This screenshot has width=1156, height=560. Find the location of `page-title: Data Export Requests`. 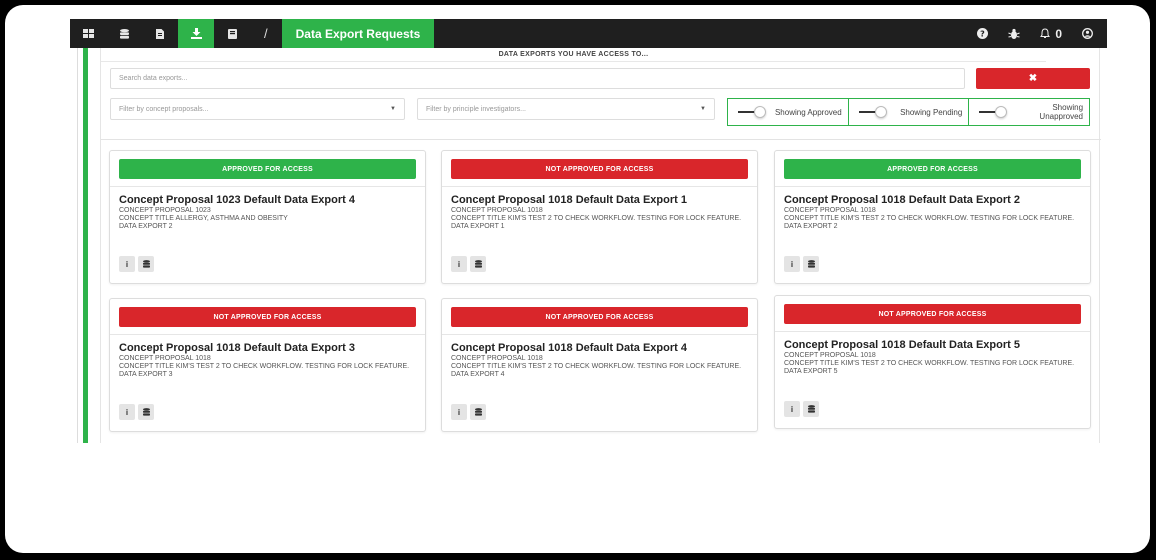

page-title: Data Export Requests is located at coordinates (358, 33).